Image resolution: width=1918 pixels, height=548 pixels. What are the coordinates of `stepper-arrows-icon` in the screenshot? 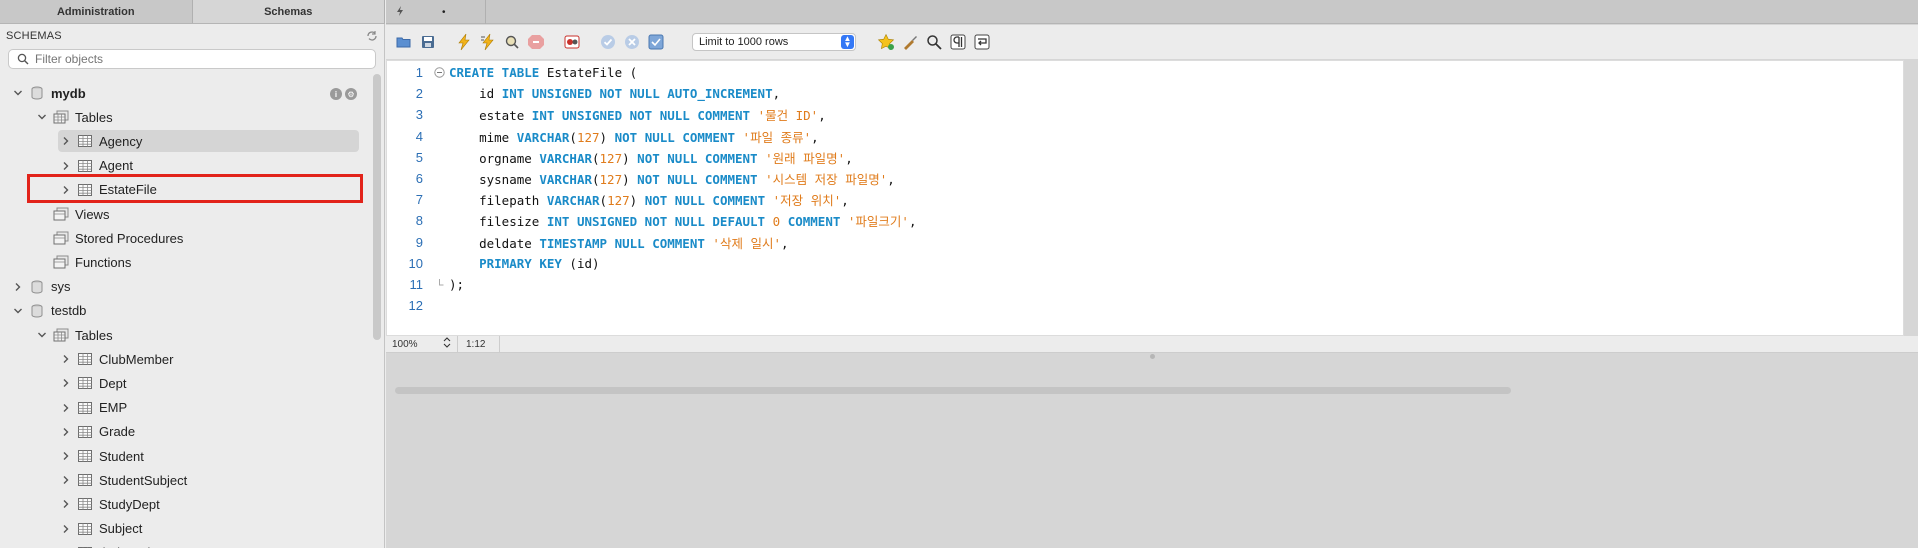 It's located at (447, 344).